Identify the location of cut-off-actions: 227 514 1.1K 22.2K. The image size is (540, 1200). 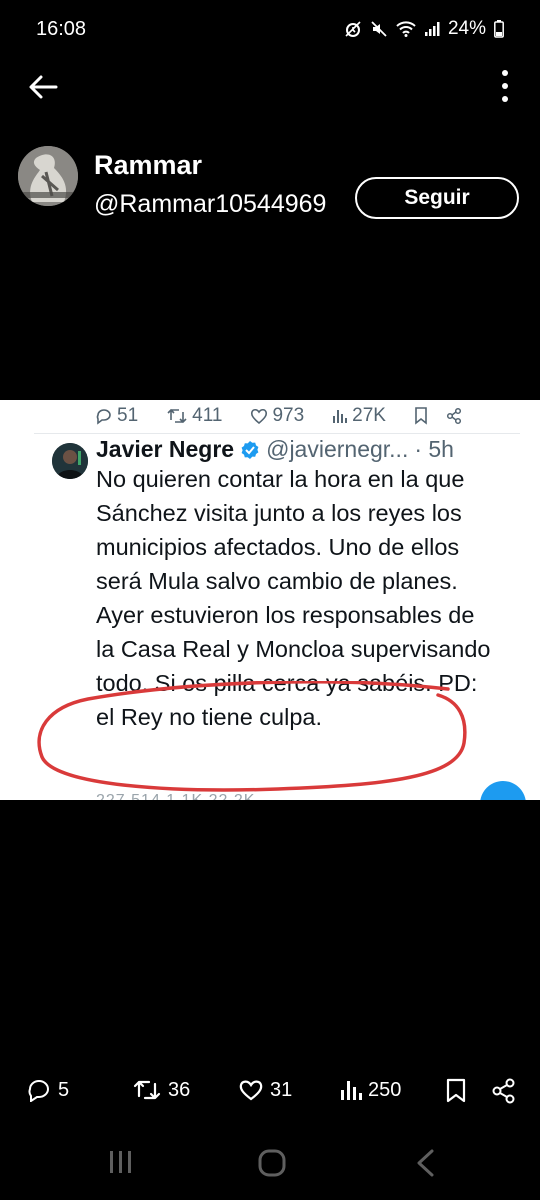
(175, 796).